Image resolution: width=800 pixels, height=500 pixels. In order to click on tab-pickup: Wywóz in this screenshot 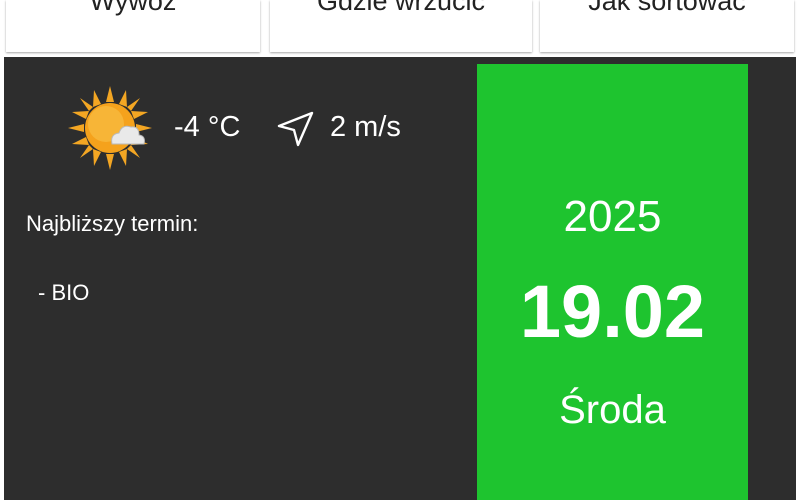, I will do `click(133, 26)`.